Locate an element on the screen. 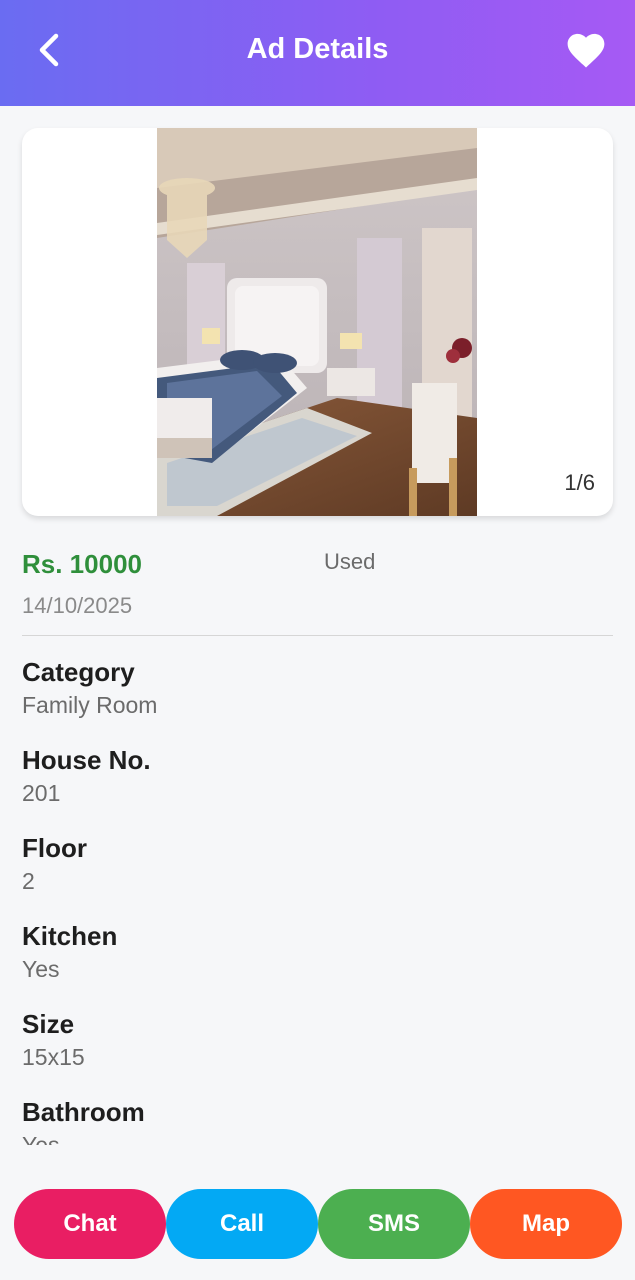 Image resolution: width=635 pixels, height=1280 pixels. app-bar: Ad Details is located at coordinates (317, 53).